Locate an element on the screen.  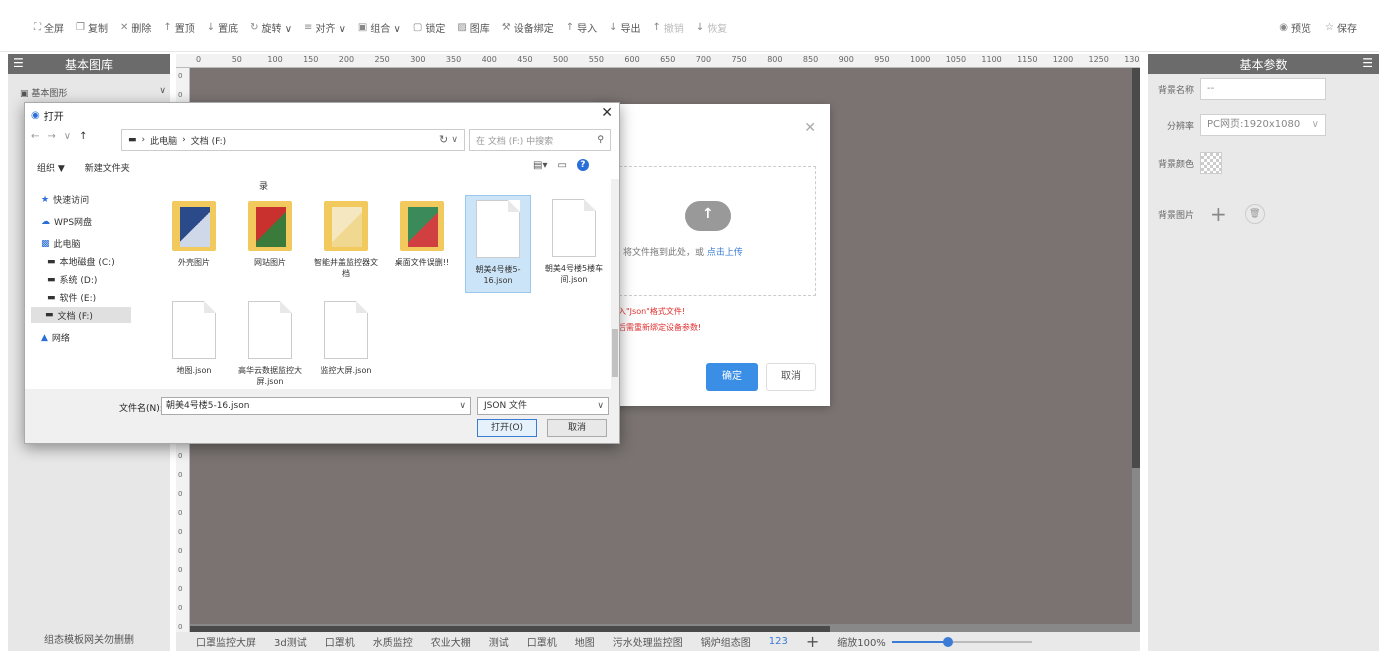
toolbar-rotate-button: ↻ 旋转 ∨ is located at coordinates (271, 27).